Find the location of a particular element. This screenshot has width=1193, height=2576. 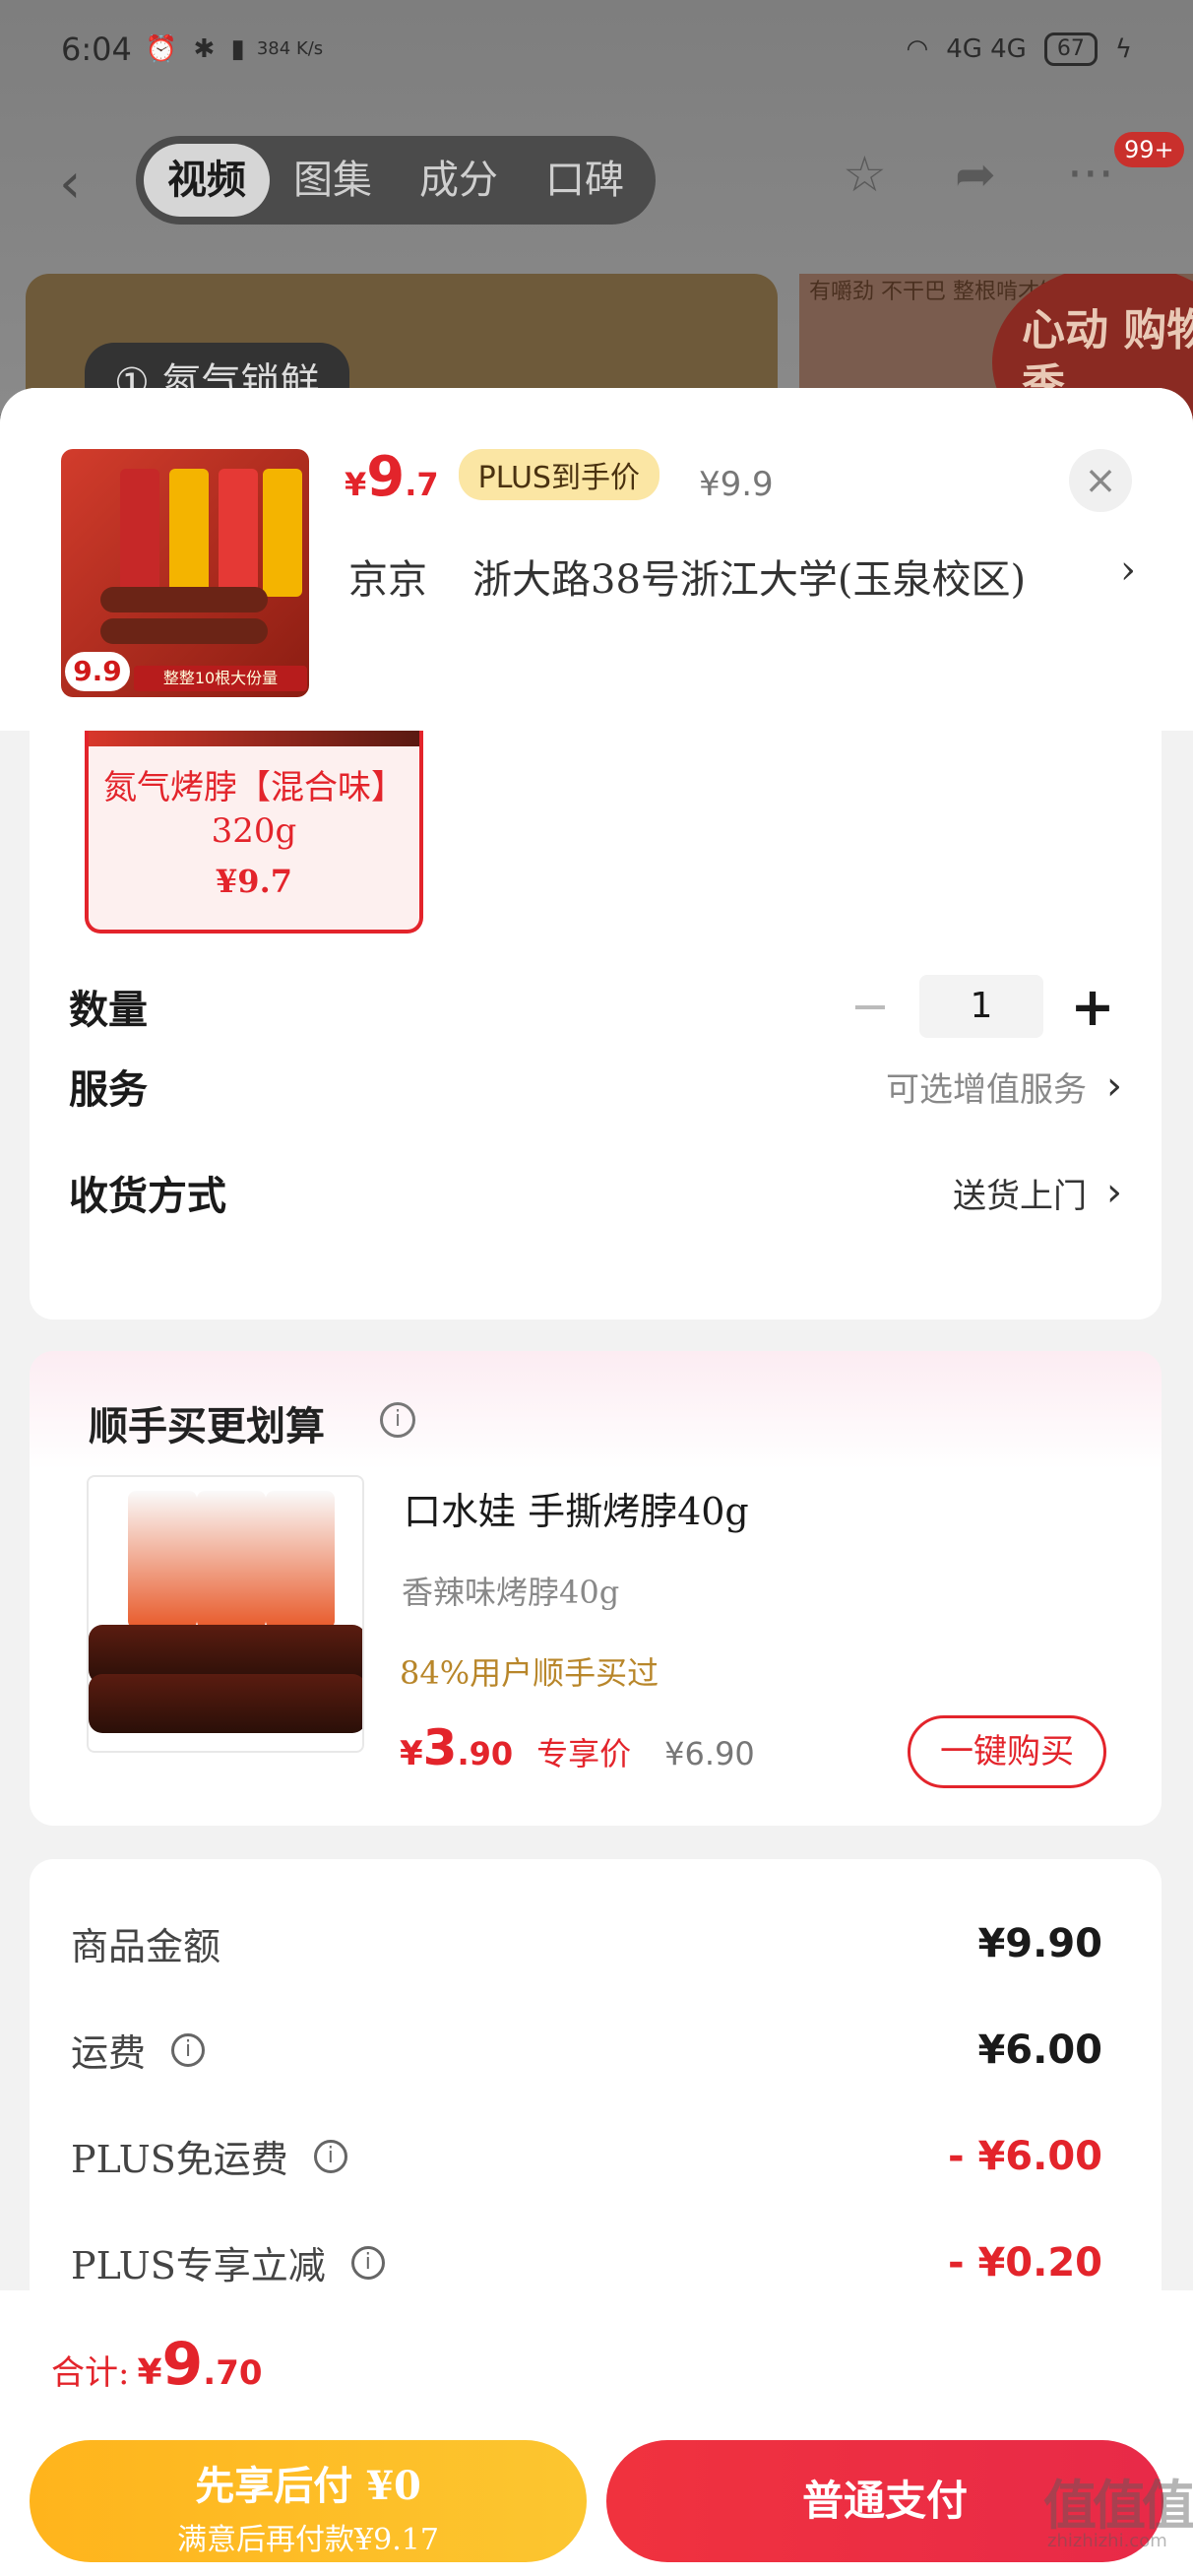

fee-value: ¥9.90 is located at coordinates (1039, 1943).